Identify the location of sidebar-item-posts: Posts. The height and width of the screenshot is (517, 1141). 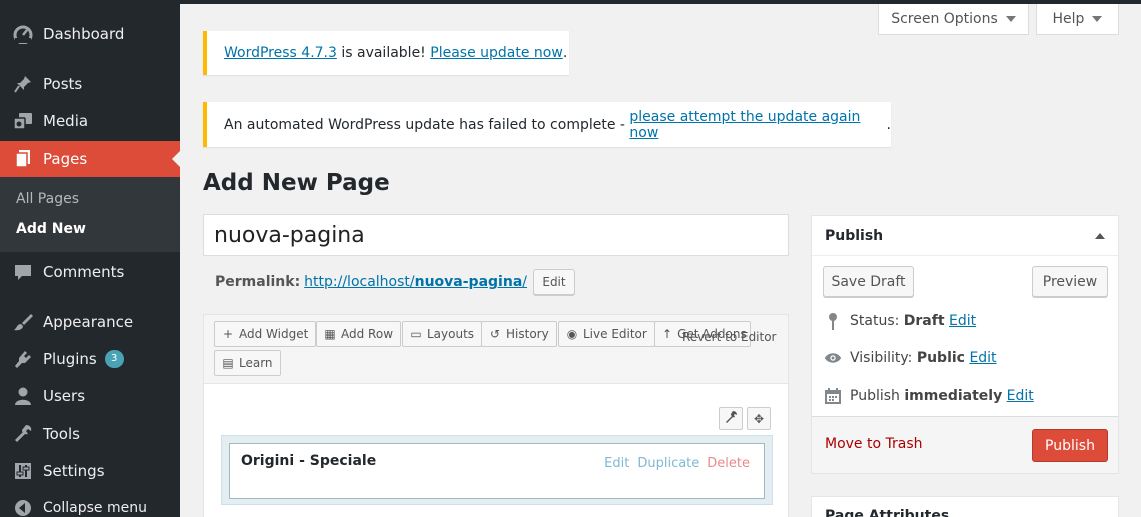
(90, 84).